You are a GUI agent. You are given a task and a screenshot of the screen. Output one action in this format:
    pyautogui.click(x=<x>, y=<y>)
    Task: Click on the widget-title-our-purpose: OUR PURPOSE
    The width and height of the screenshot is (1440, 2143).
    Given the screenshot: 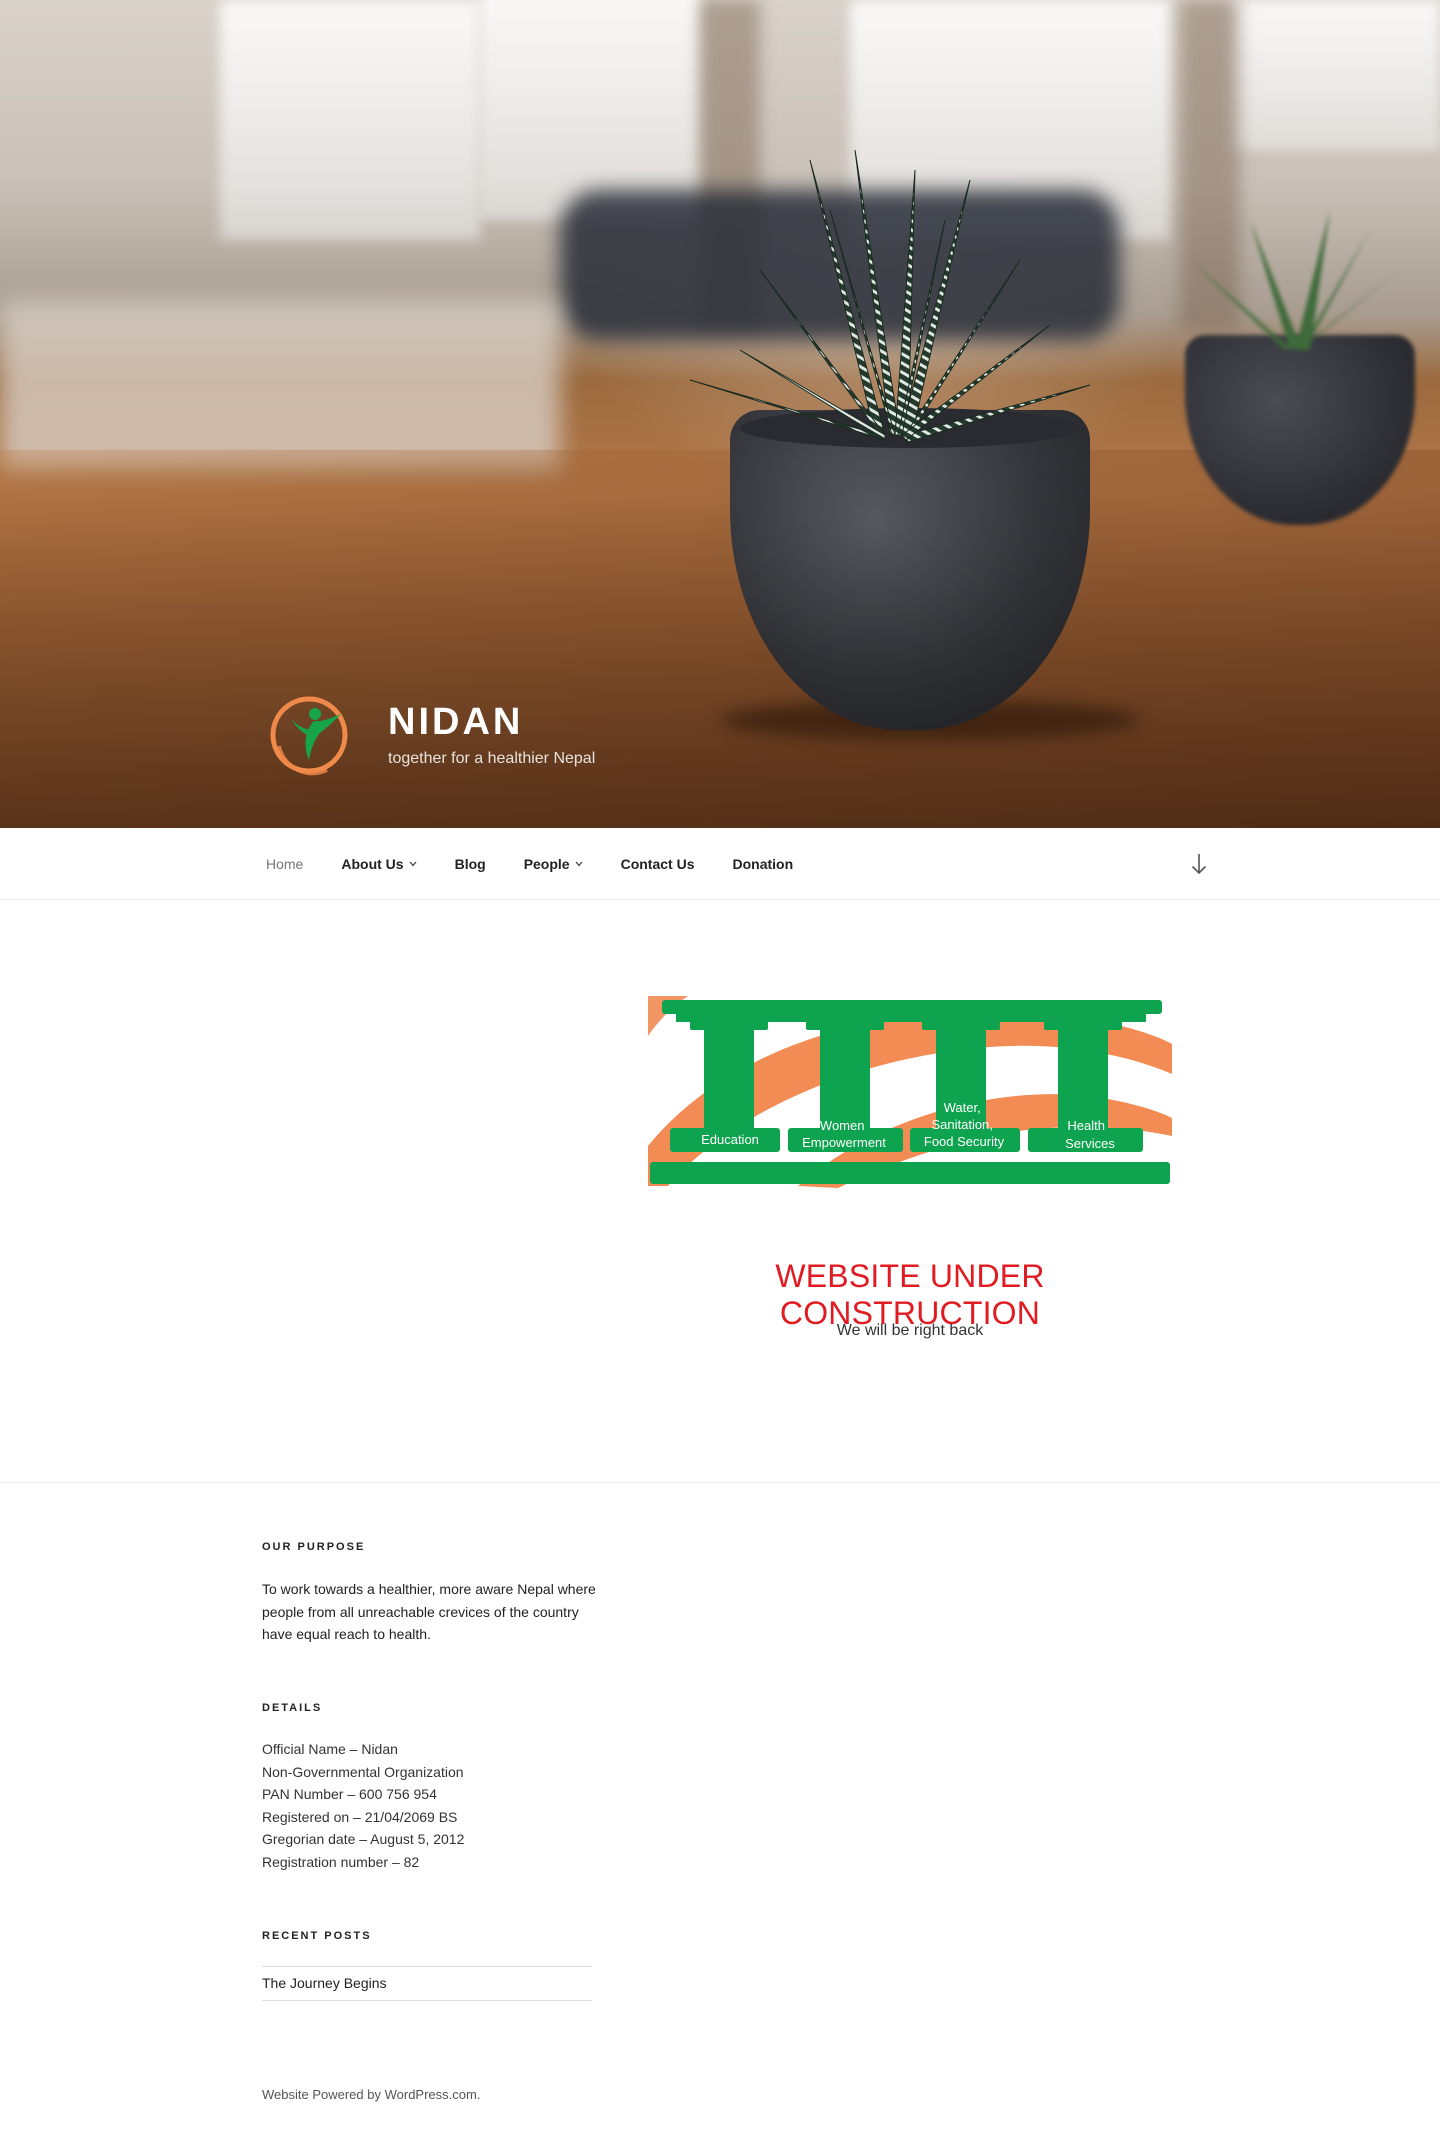 What is the action you would take?
    pyautogui.click(x=314, y=1547)
    